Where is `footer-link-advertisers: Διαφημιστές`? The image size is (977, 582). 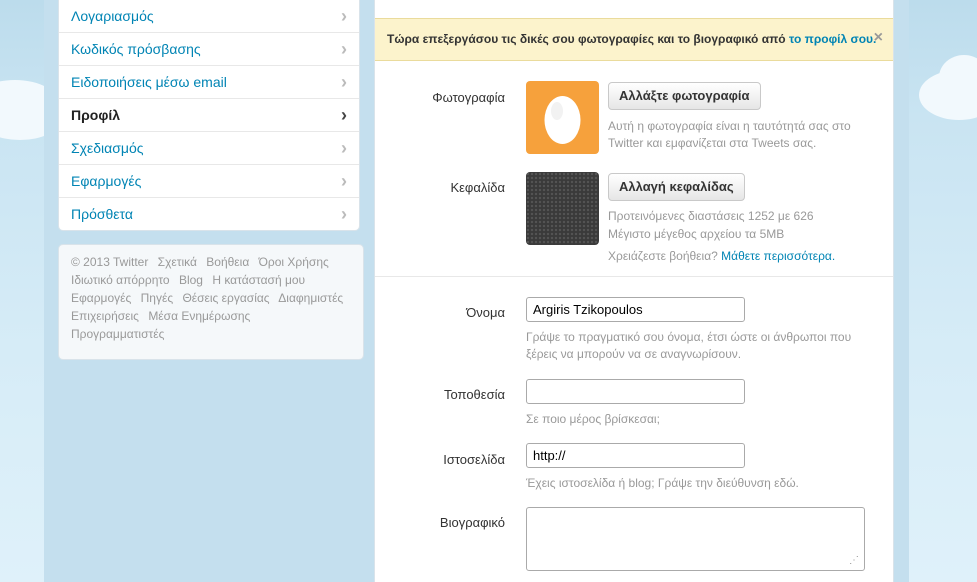 footer-link-advertisers: Διαφημιστές is located at coordinates (310, 298).